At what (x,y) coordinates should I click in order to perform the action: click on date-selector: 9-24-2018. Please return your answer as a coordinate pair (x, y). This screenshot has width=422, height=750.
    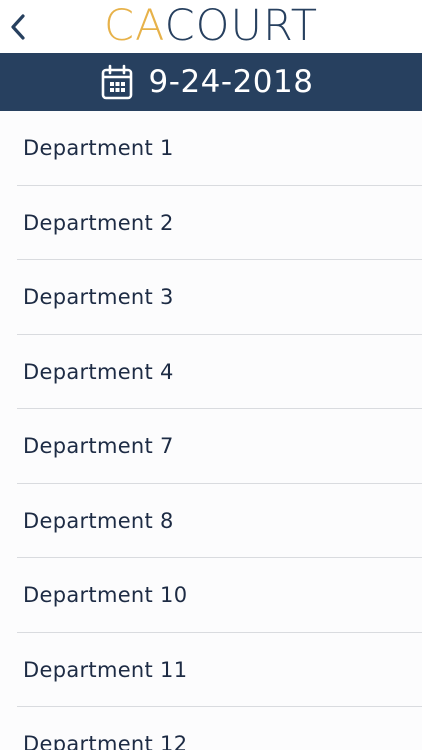
    Looking at the image, I should click on (211, 82).